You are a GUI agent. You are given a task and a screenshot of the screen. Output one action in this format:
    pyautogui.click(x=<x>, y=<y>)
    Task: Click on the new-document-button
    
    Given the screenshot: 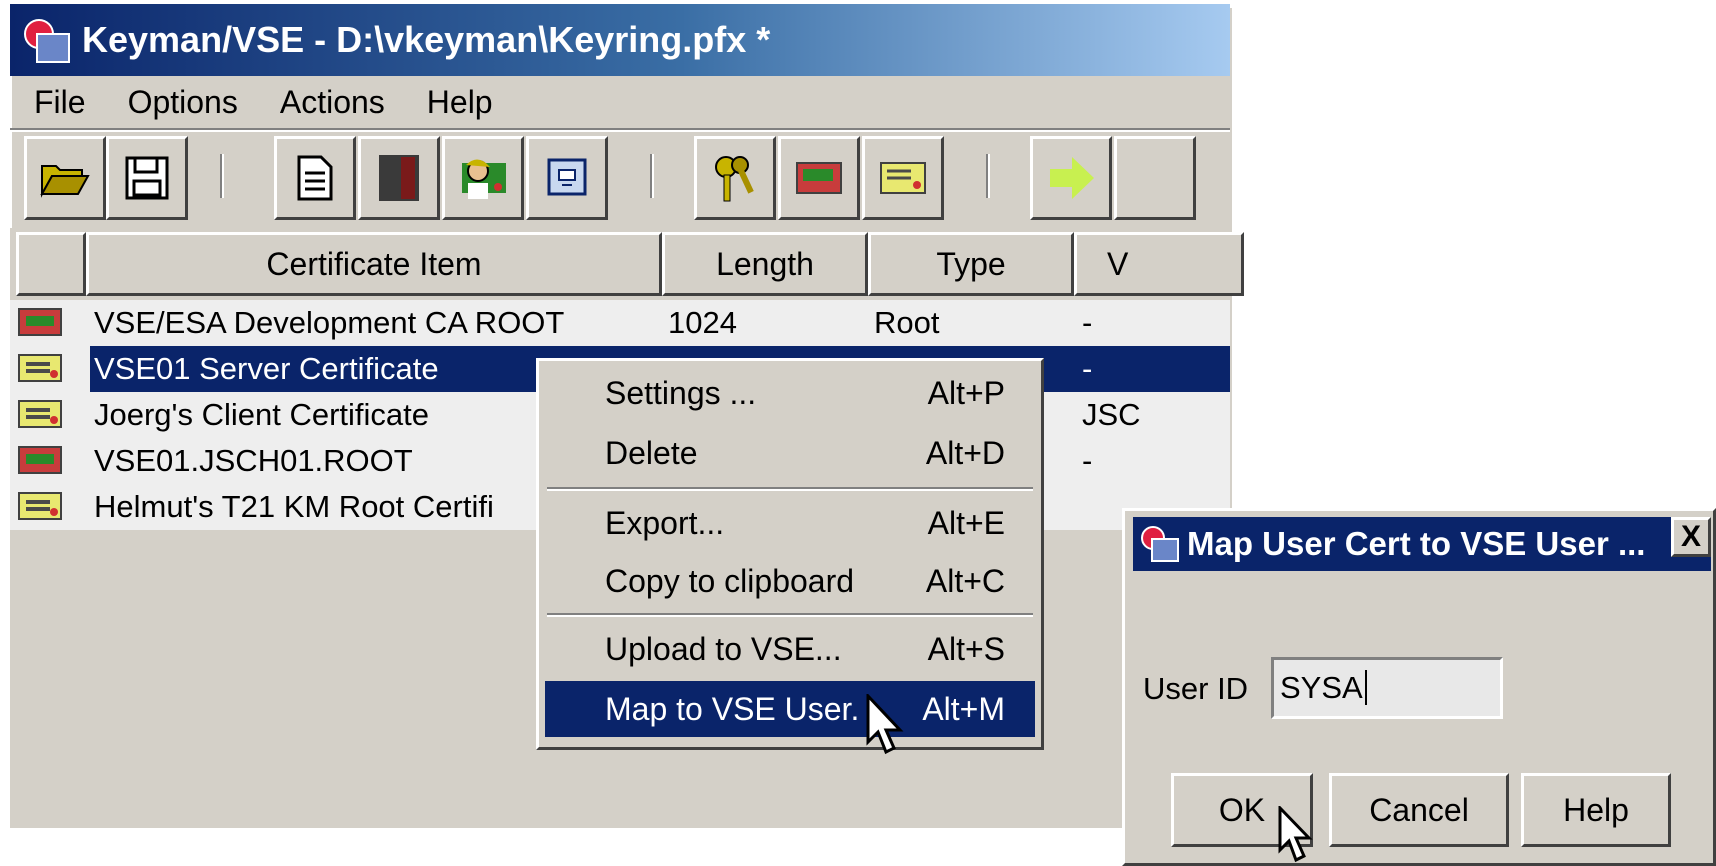 What is the action you would take?
    pyautogui.click(x=315, y=178)
    